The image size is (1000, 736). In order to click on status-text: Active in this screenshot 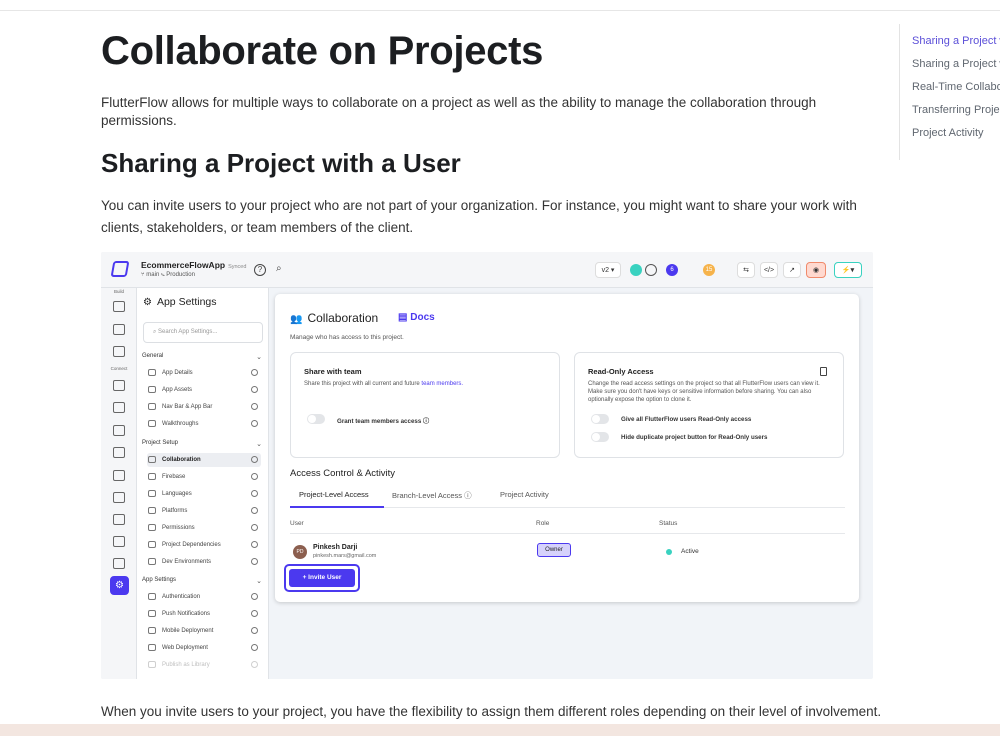, I will do `click(690, 551)`.